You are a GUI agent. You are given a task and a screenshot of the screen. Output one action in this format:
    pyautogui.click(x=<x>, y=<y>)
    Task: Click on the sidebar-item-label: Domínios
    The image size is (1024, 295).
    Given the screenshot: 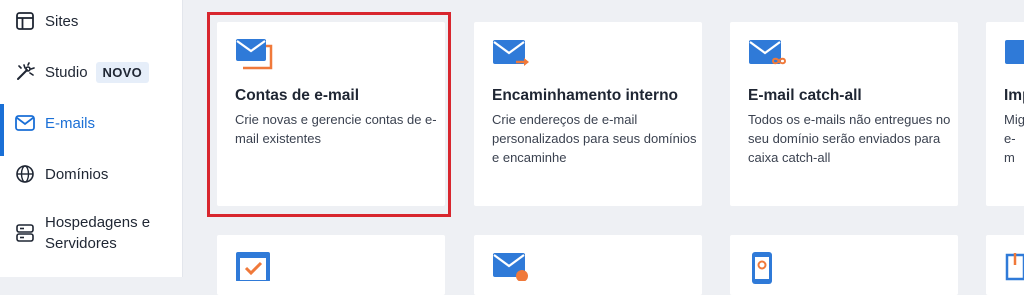 What is the action you would take?
    pyautogui.click(x=77, y=174)
    